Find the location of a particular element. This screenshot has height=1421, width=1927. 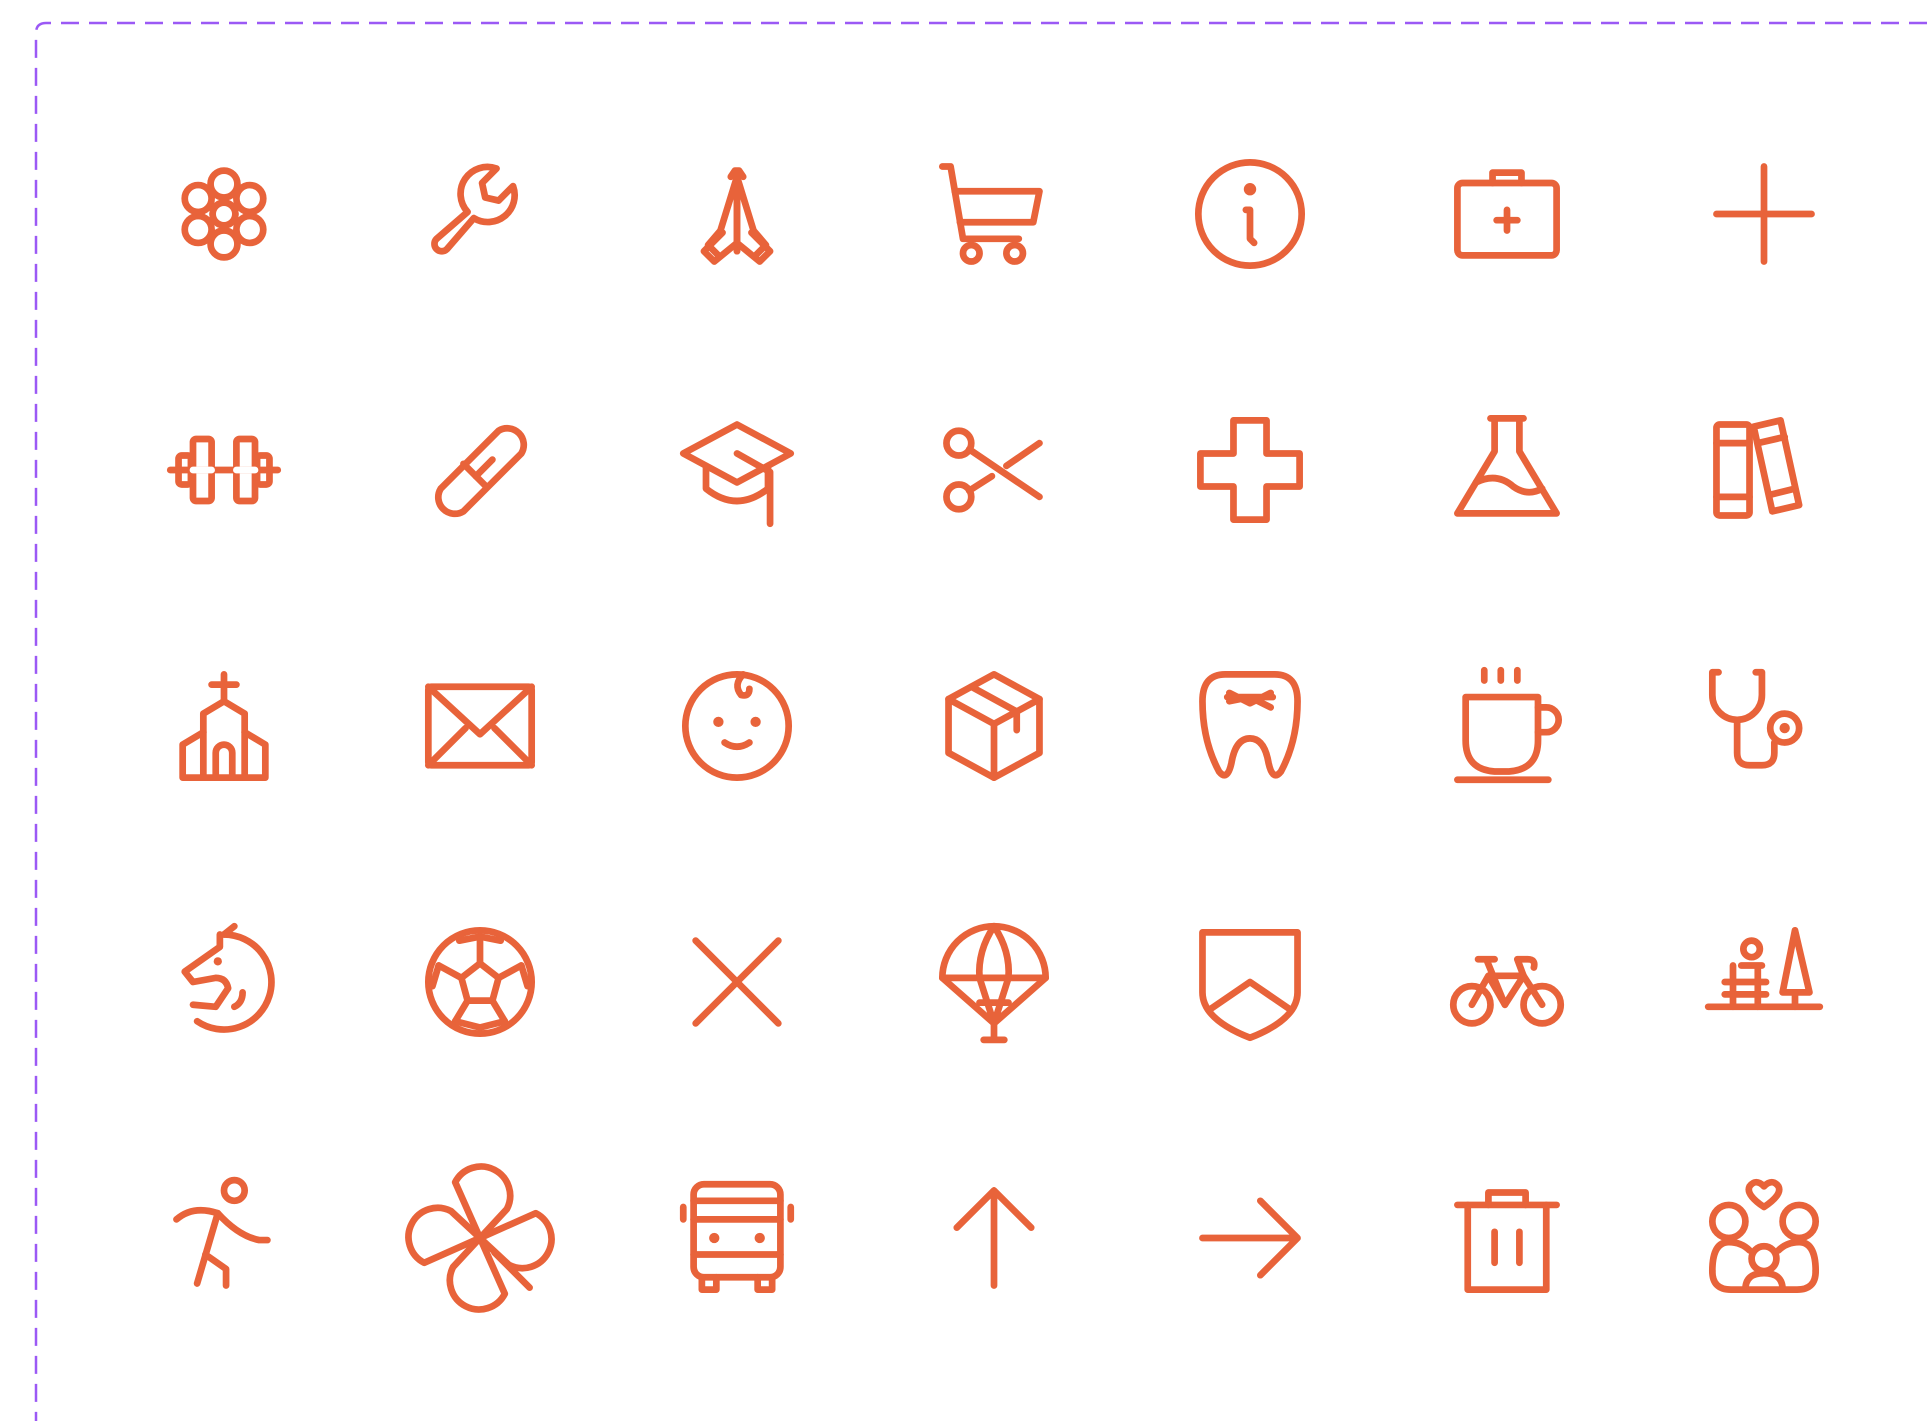

first-aid-kit-icon is located at coordinates (1507, 214).